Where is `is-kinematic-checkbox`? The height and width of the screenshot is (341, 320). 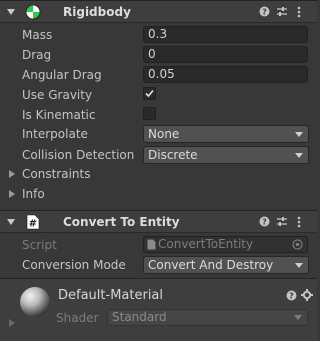 is-kinematic-checkbox is located at coordinates (149, 113).